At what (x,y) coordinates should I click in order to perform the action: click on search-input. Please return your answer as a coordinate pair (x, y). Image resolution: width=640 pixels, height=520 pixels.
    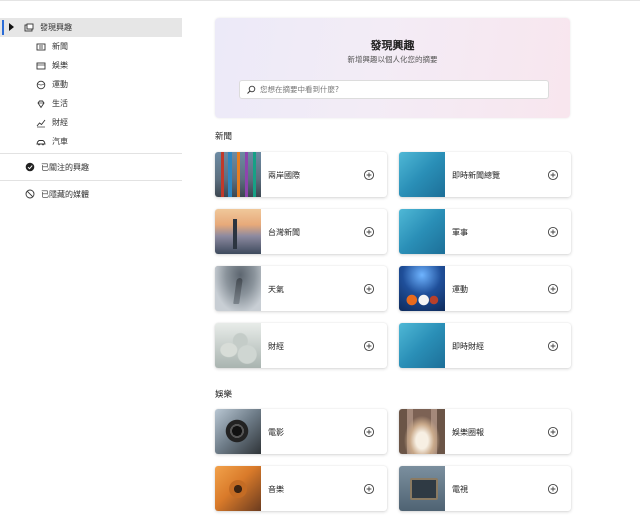
    Looking at the image, I should click on (395, 89).